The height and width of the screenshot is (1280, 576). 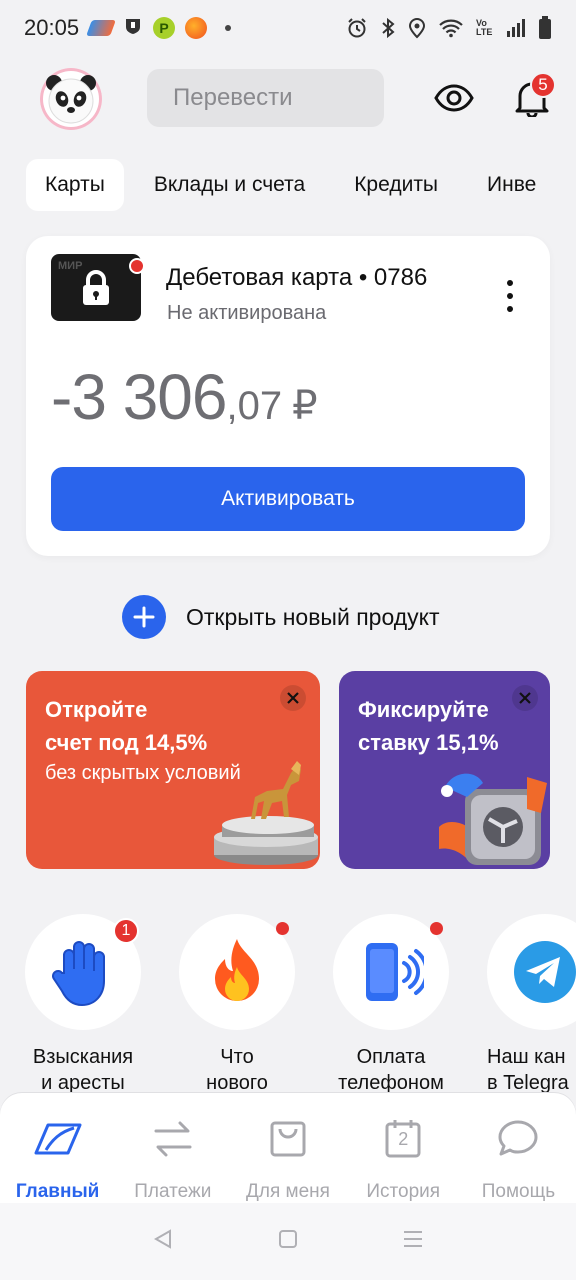 I want to click on dot-icon, so click(x=228, y=28).